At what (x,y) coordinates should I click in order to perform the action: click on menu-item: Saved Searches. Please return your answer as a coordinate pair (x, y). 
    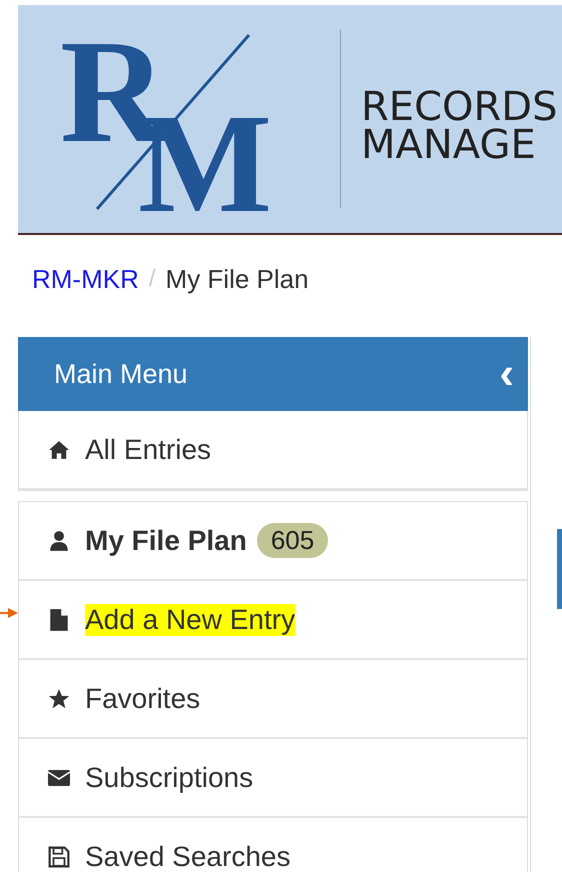
    Looking at the image, I should click on (273, 845).